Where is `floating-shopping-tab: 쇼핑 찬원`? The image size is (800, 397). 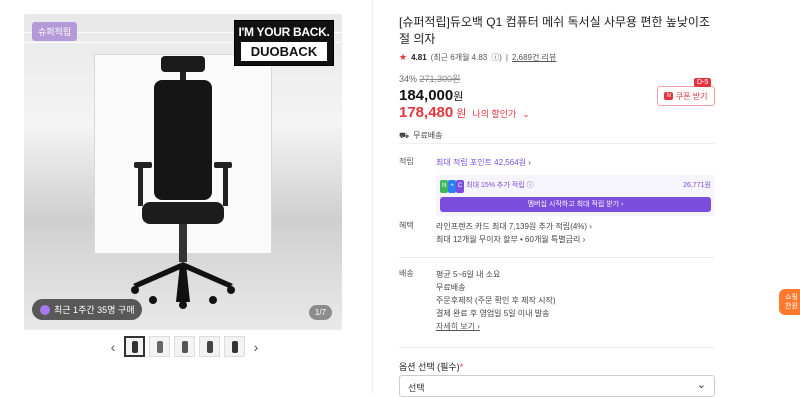 floating-shopping-tab: 쇼핑 찬원 is located at coordinates (789, 302).